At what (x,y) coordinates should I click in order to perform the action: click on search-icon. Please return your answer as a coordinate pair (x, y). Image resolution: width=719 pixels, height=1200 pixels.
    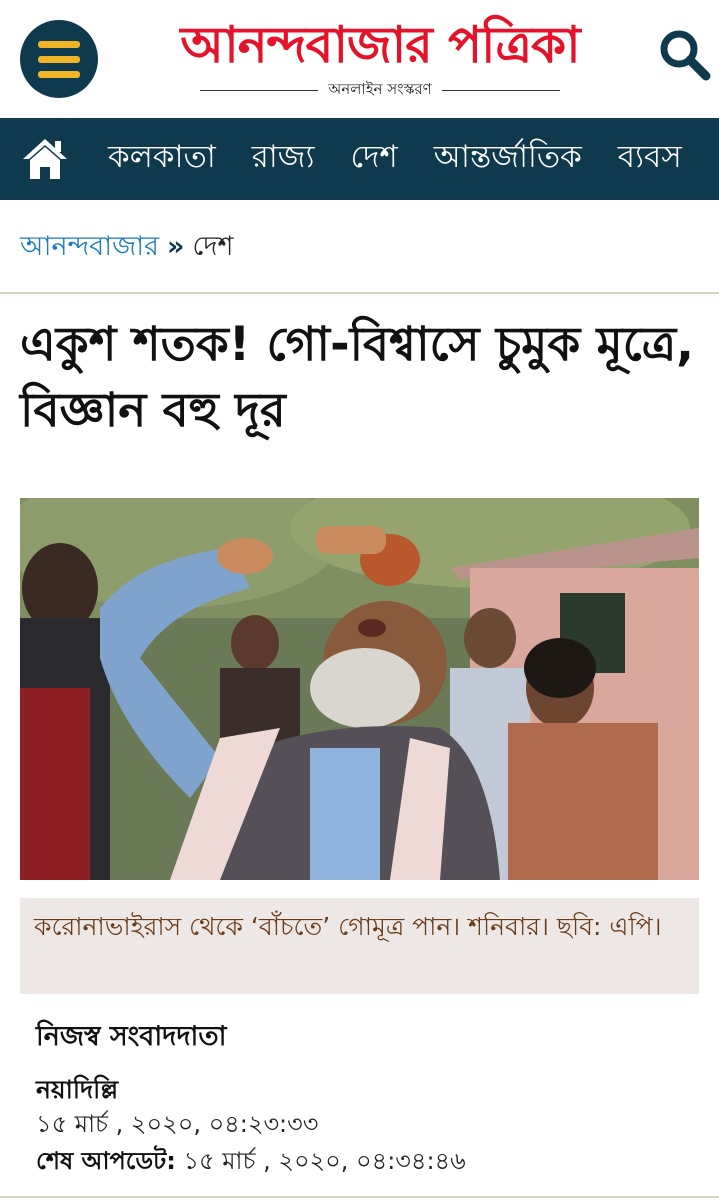
    Looking at the image, I should click on (685, 55).